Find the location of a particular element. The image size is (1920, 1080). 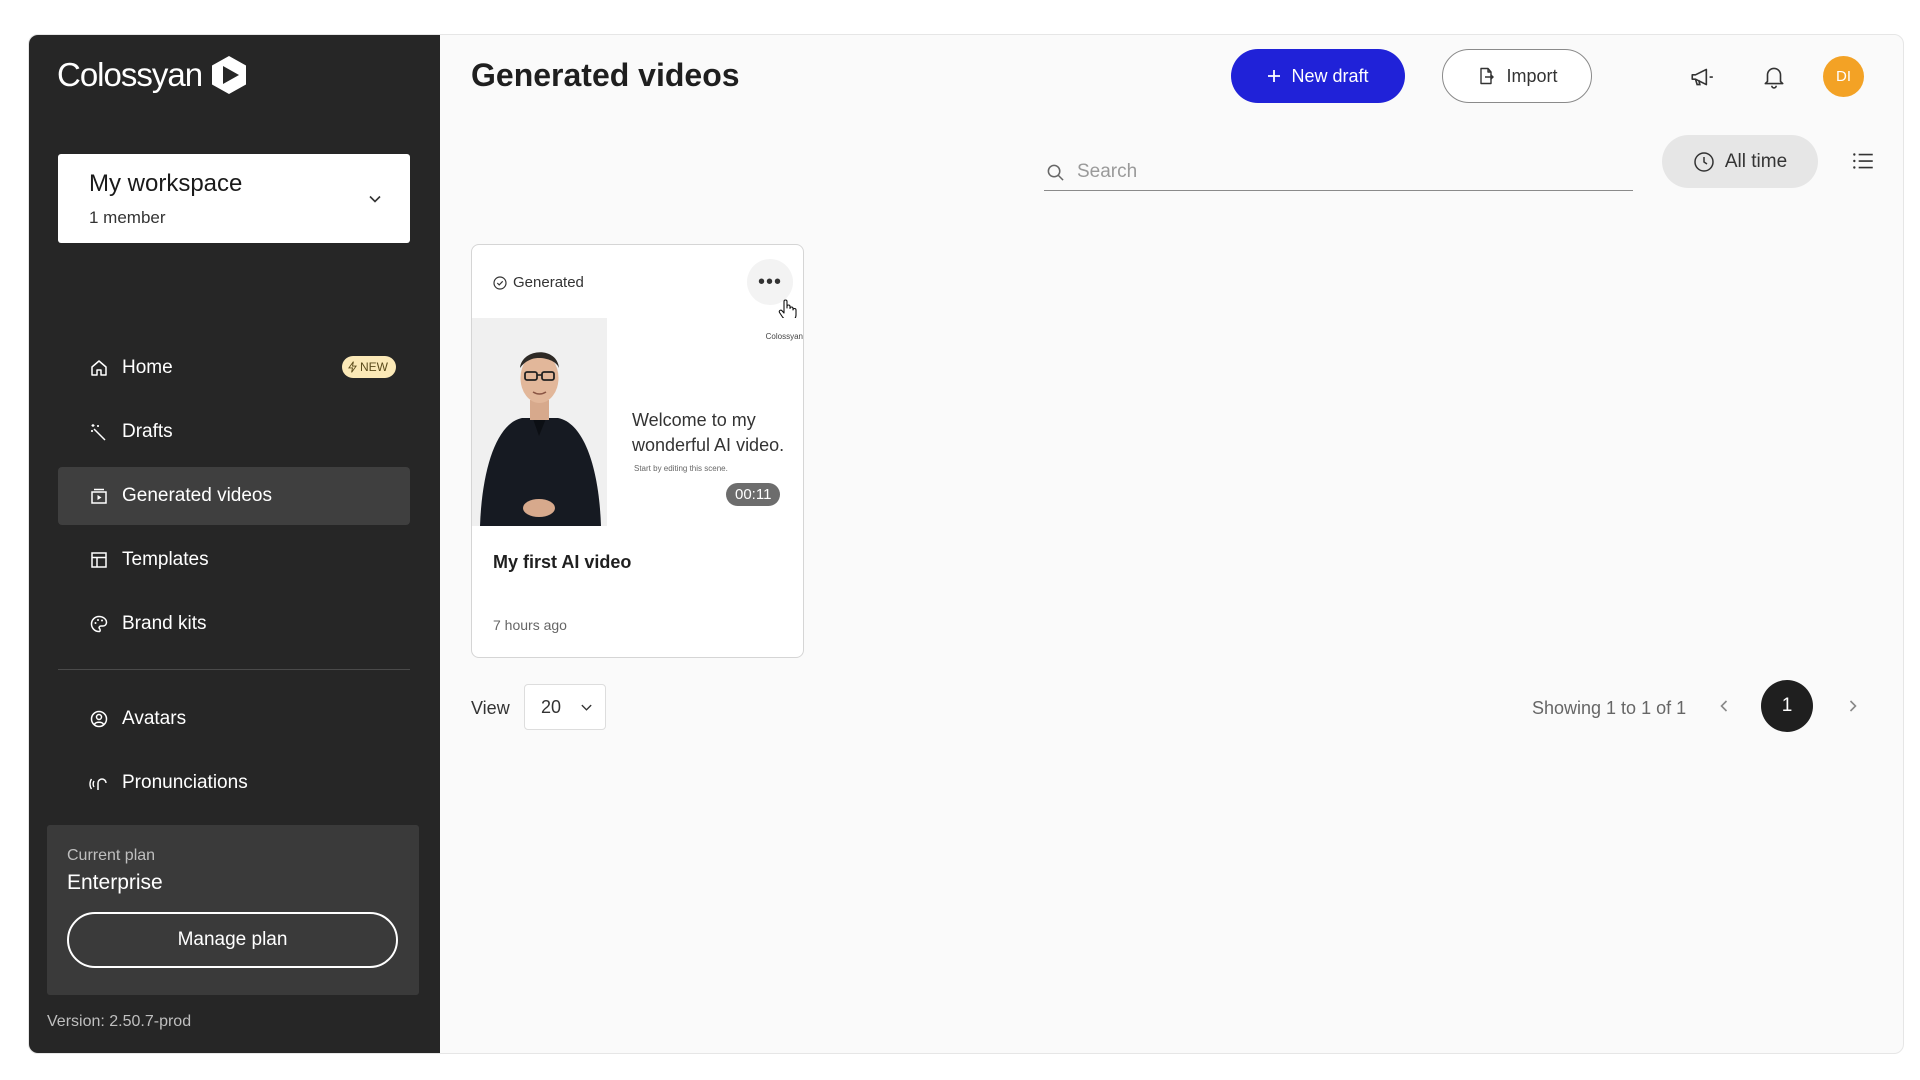

workspace-selector: My workspace 1 member is located at coordinates (234, 198).